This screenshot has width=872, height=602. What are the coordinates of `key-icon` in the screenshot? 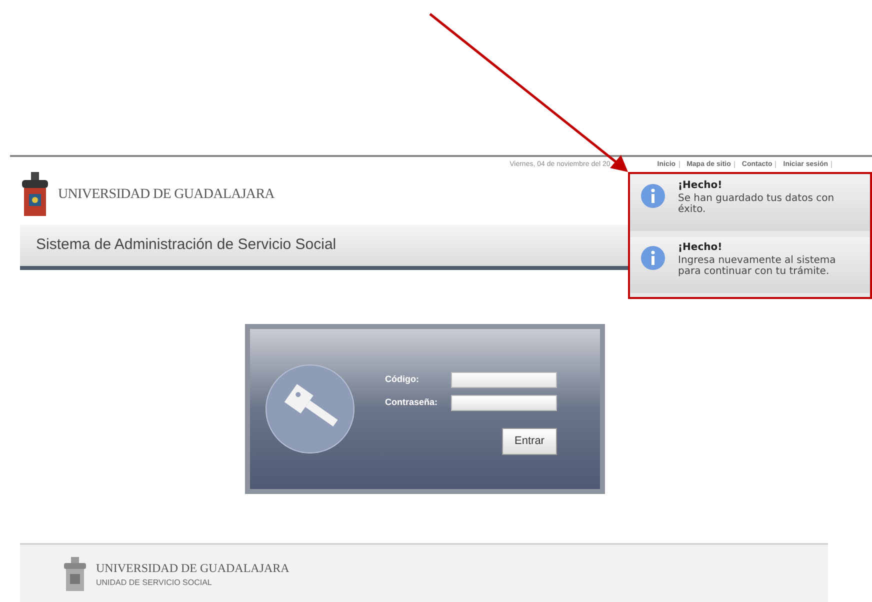 It's located at (310, 409).